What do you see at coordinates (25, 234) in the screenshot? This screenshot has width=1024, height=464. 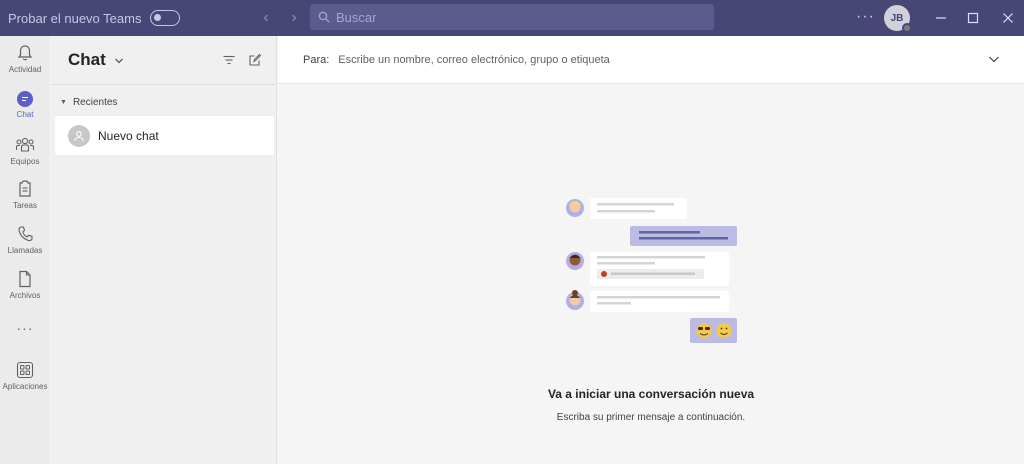 I see `phone-icon` at bounding box center [25, 234].